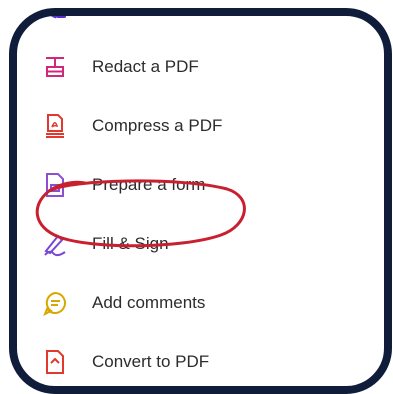  What do you see at coordinates (200, 66) in the screenshot?
I see `menu-item-redact-pdf: Redact a PDF` at bounding box center [200, 66].